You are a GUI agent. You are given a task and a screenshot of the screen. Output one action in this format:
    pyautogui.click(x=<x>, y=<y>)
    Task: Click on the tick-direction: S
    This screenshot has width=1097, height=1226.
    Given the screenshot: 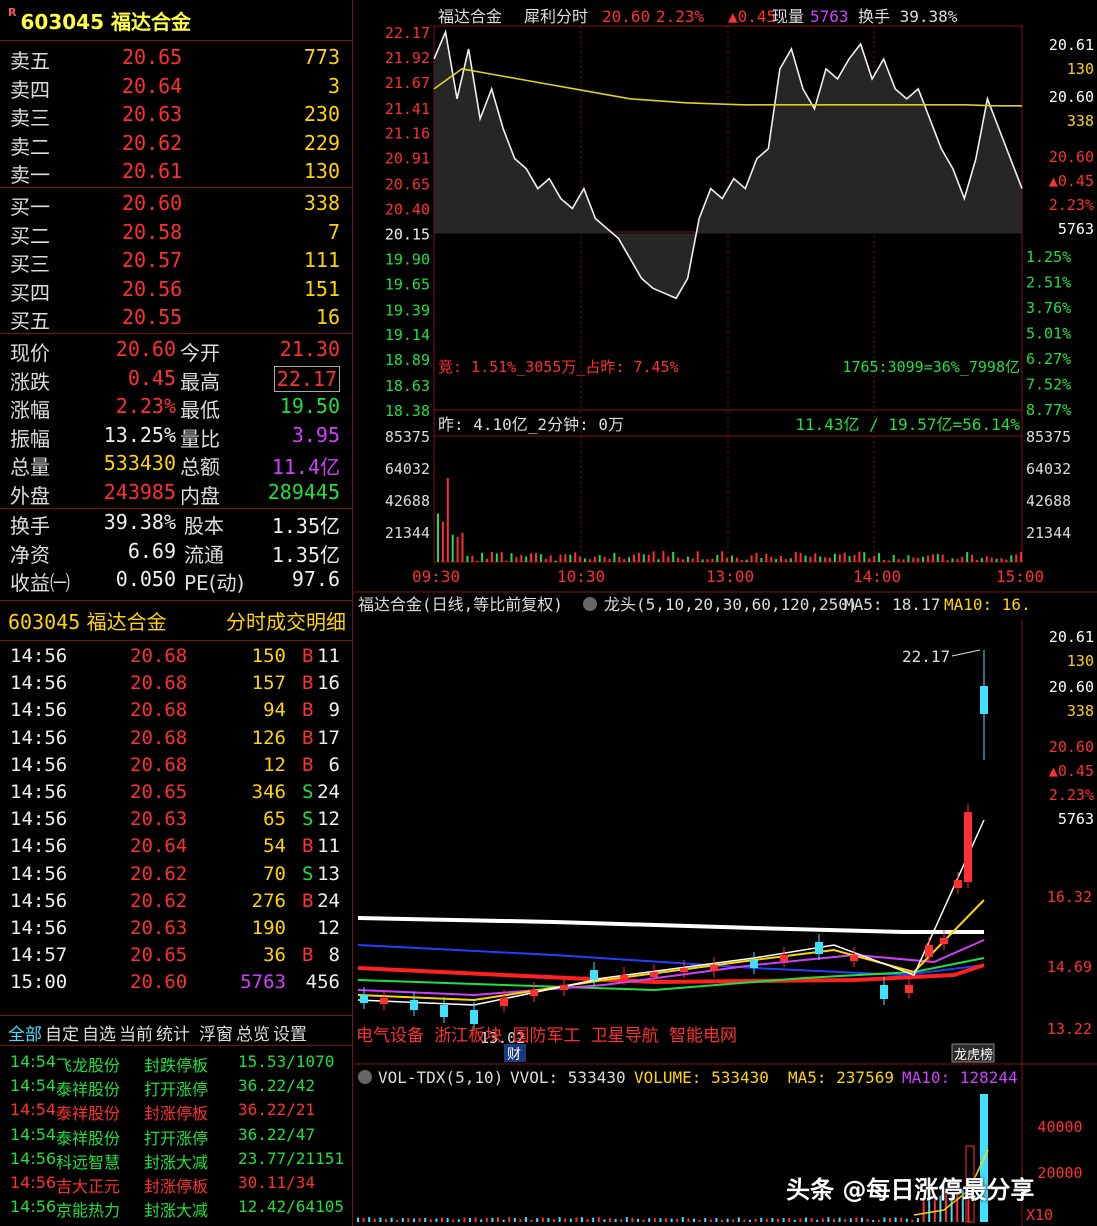 What is the action you would take?
    pyautogui.click(x=307, y=792)
    